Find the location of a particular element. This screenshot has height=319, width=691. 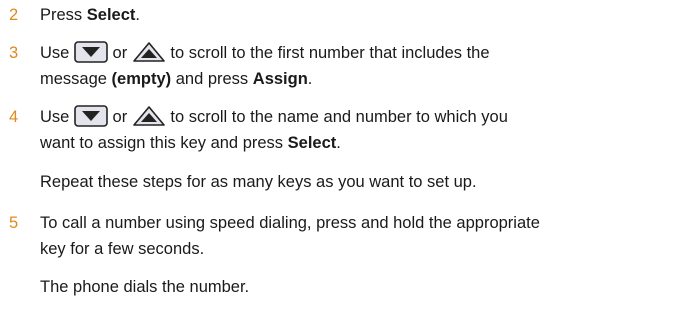

empty-message-label: (empty) is located at coordinates (141, 79).